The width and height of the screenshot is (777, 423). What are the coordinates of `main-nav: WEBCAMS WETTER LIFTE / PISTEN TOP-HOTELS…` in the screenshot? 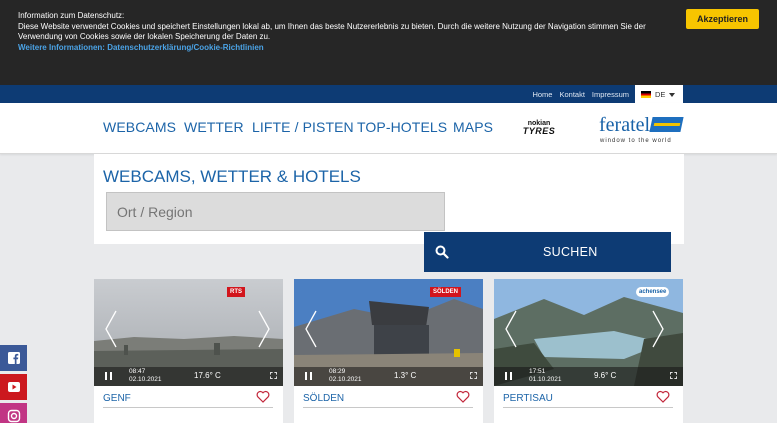 It's located at (388, 128).